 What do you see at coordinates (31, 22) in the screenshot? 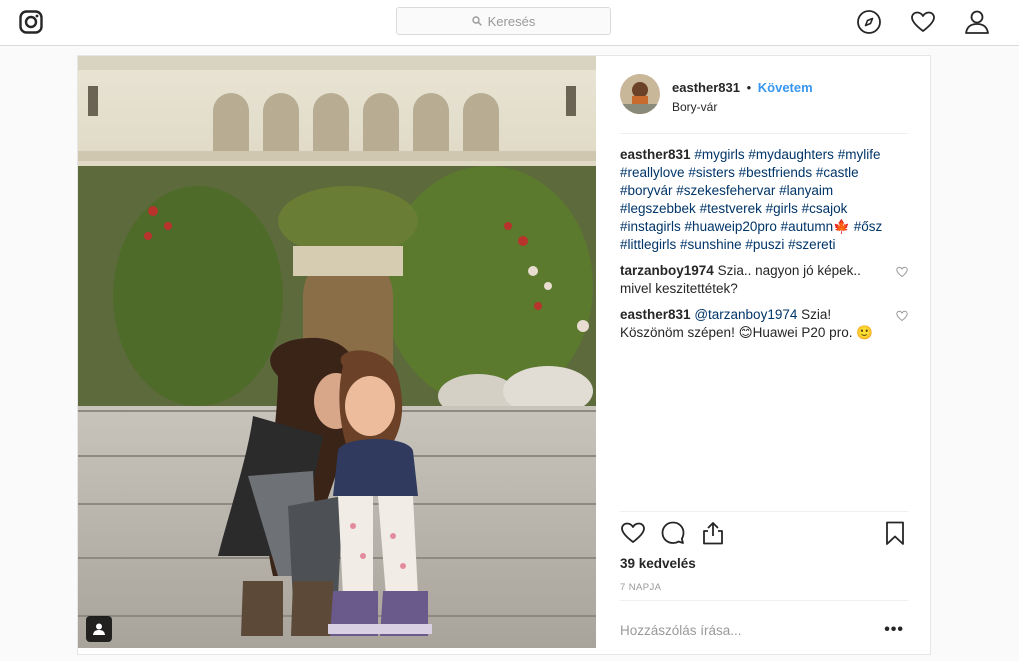
I see `instagram-logo-icon` at bounding box center [31, 22].